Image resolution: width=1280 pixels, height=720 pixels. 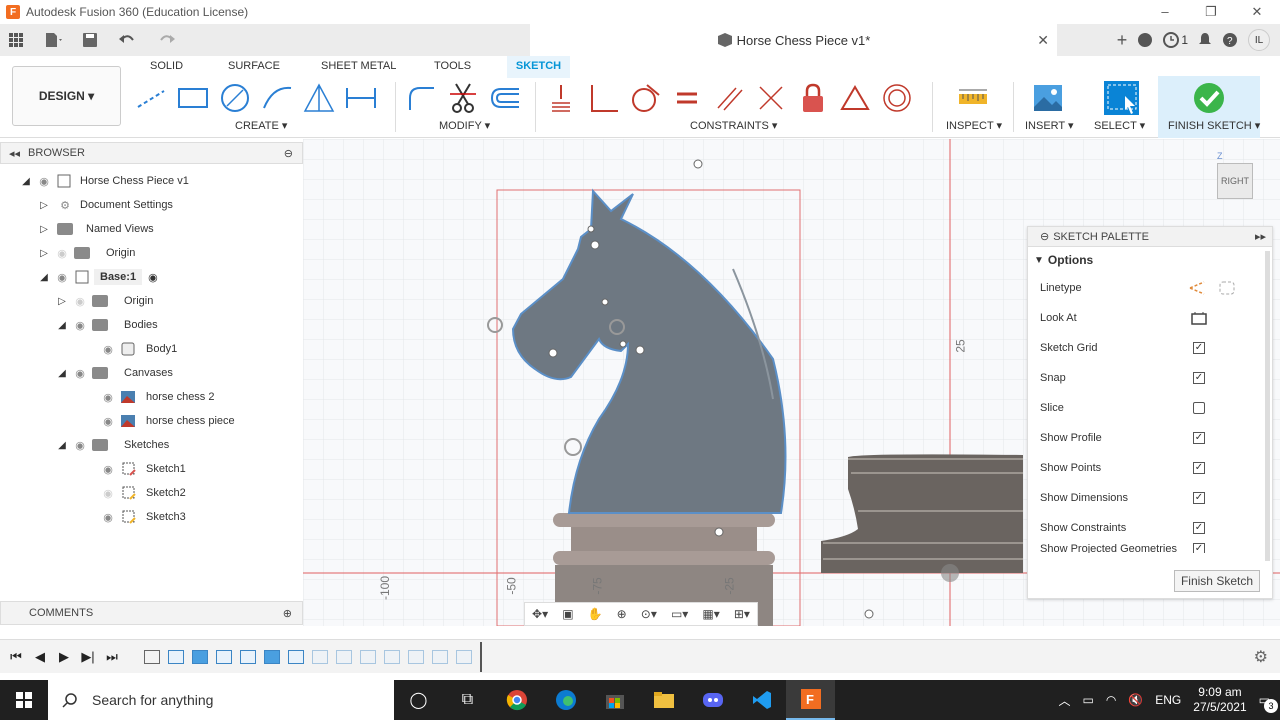 I want to click on clock: 9:09 am 27/5/2021, so click(x=1219, y=700).